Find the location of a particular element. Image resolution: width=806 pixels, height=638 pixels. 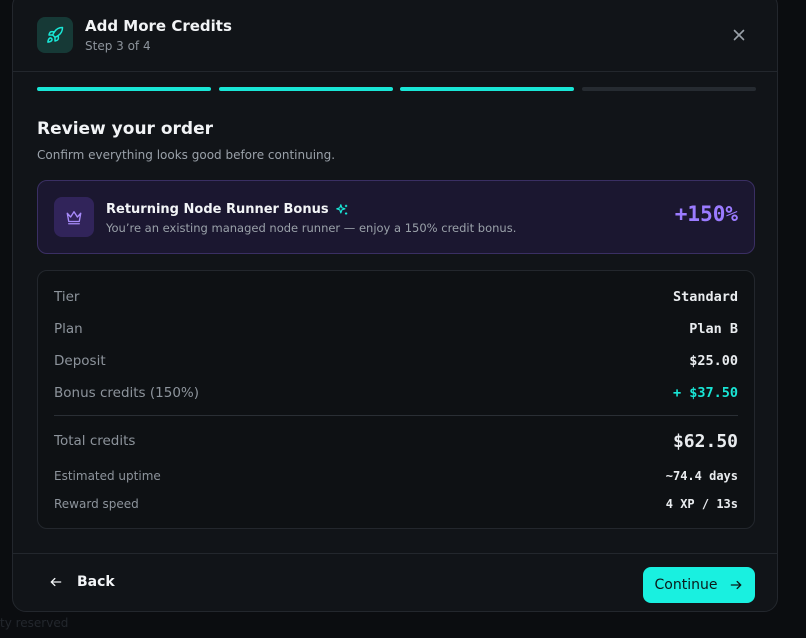

bonus-percent: +150% is located at coordinates (706, 214).